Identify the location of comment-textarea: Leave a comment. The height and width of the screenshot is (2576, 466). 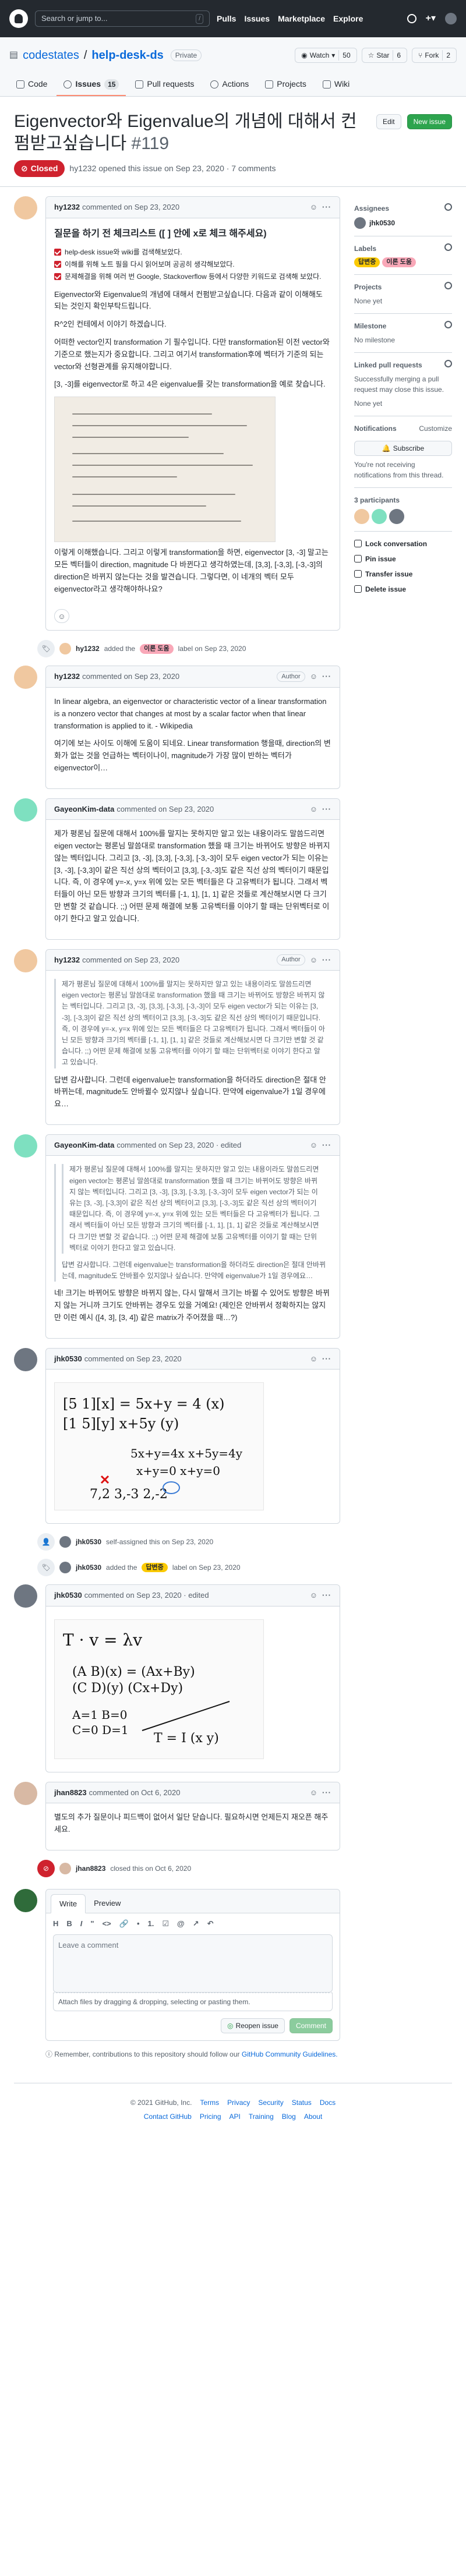
(193, 1963).